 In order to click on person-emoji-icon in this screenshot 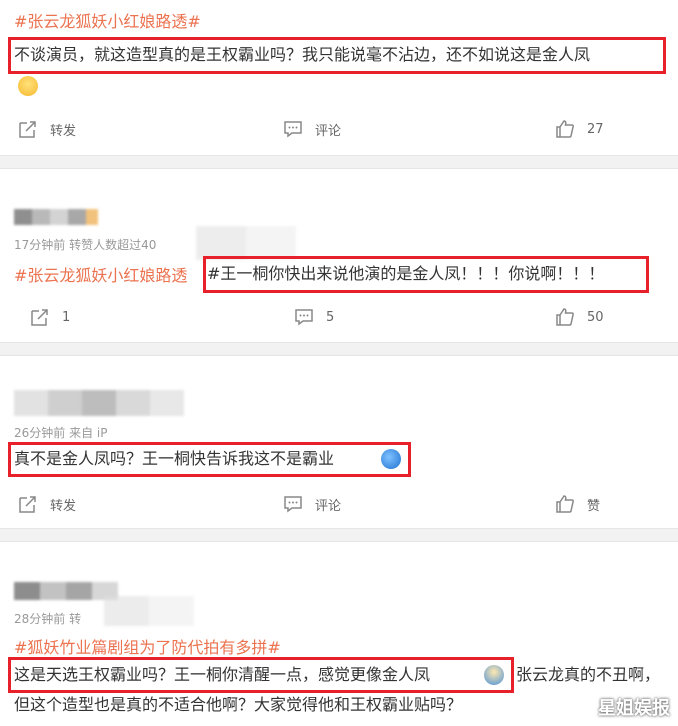, I will do `click(494, 675)`.